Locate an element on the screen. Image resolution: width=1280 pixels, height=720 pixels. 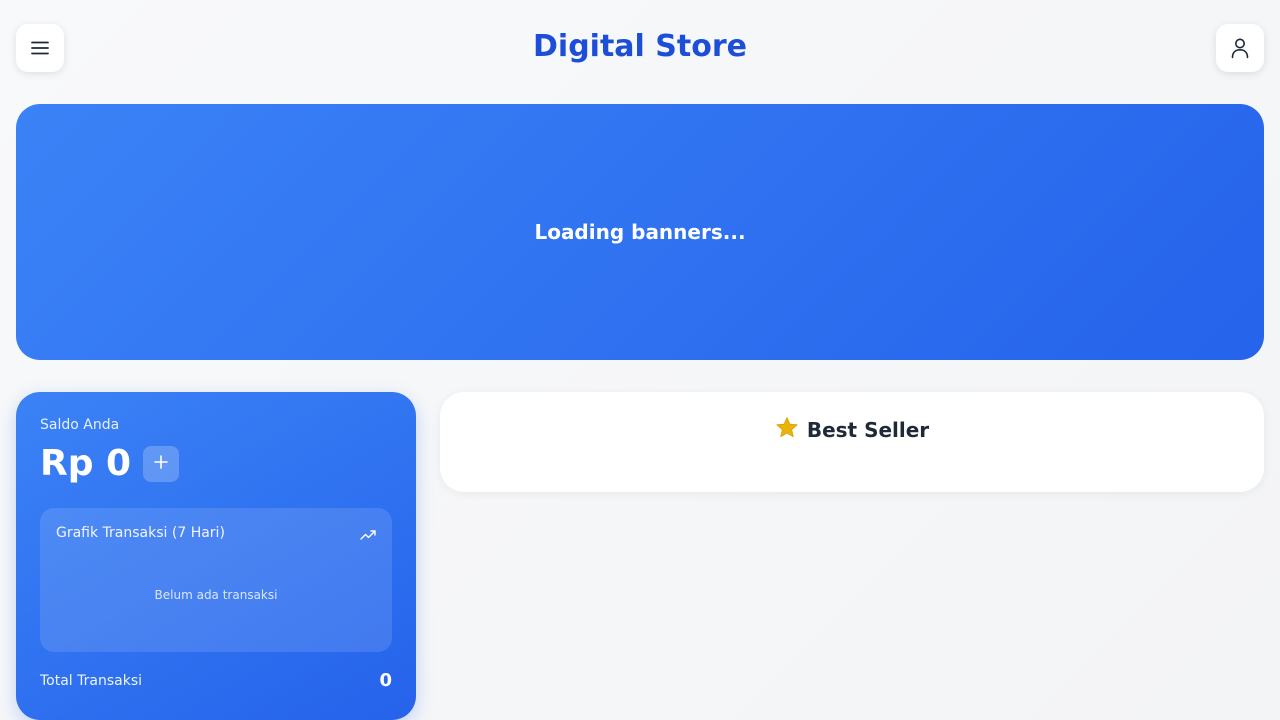
profile-button is located at coordinates (1240, 48).